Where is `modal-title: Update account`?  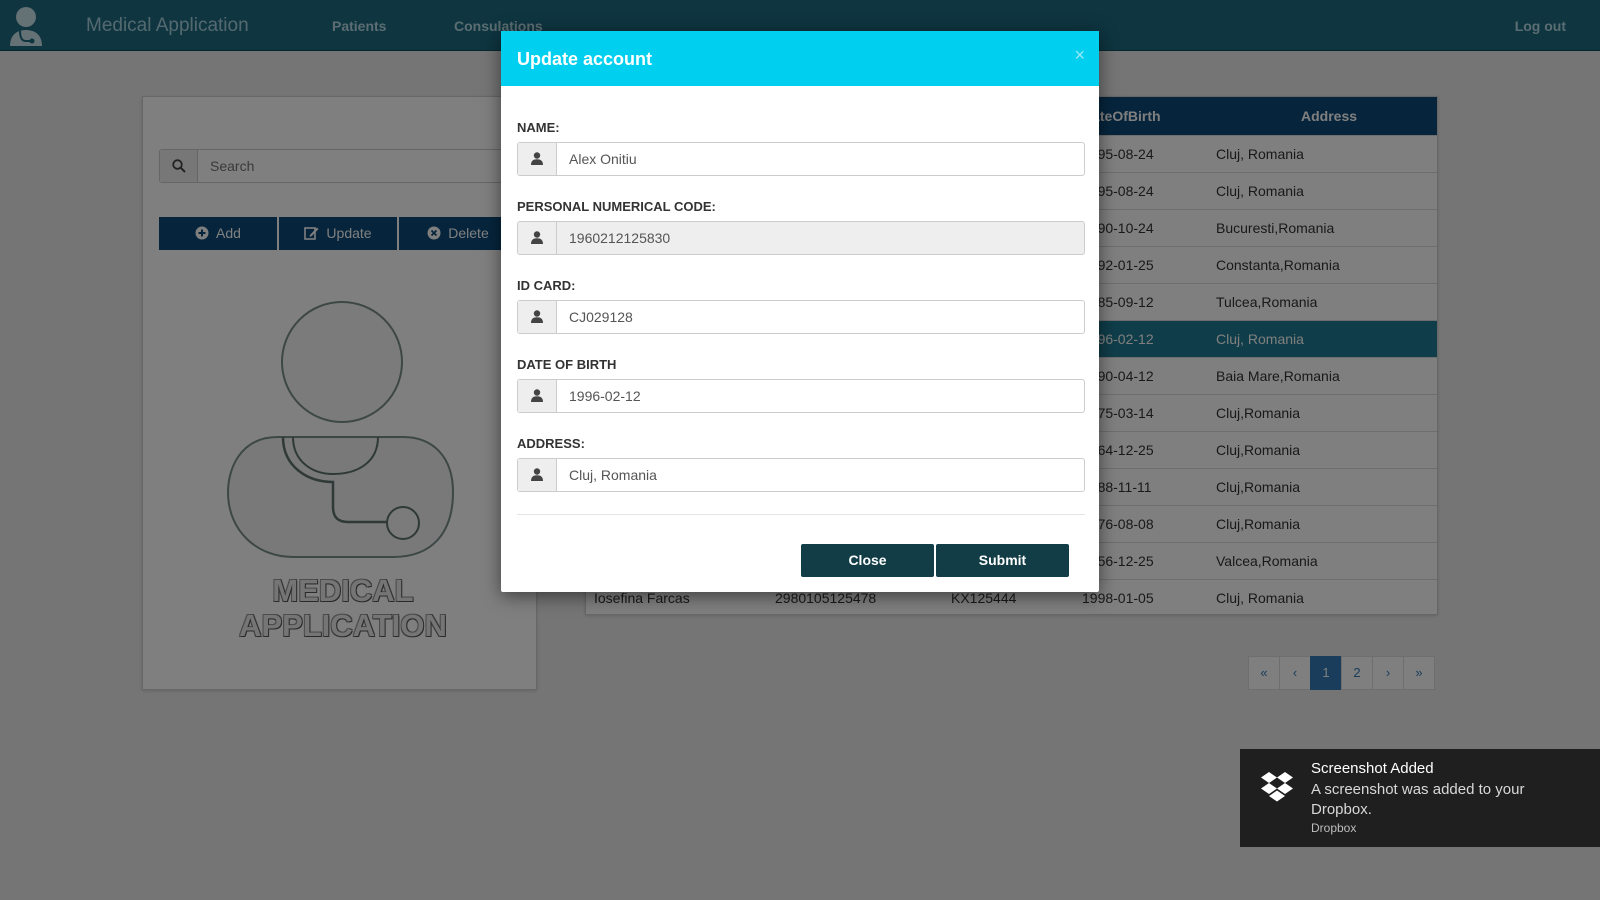 modal-title: Update account is located at coordinates (585, 59).